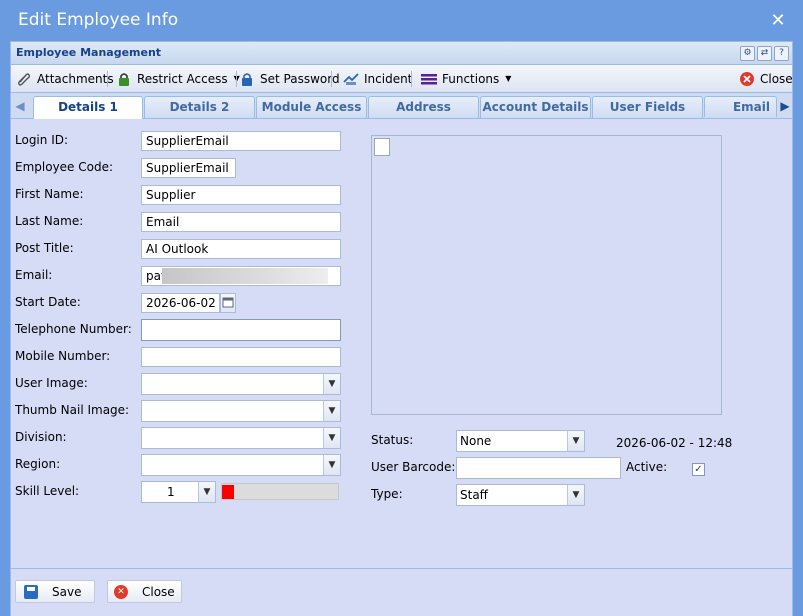 The width and height of the screenshot is (803, 616). Describe the element at coordinates (311, 107) in the screenshot. I see `tab-module-access: Module Access` at that location.